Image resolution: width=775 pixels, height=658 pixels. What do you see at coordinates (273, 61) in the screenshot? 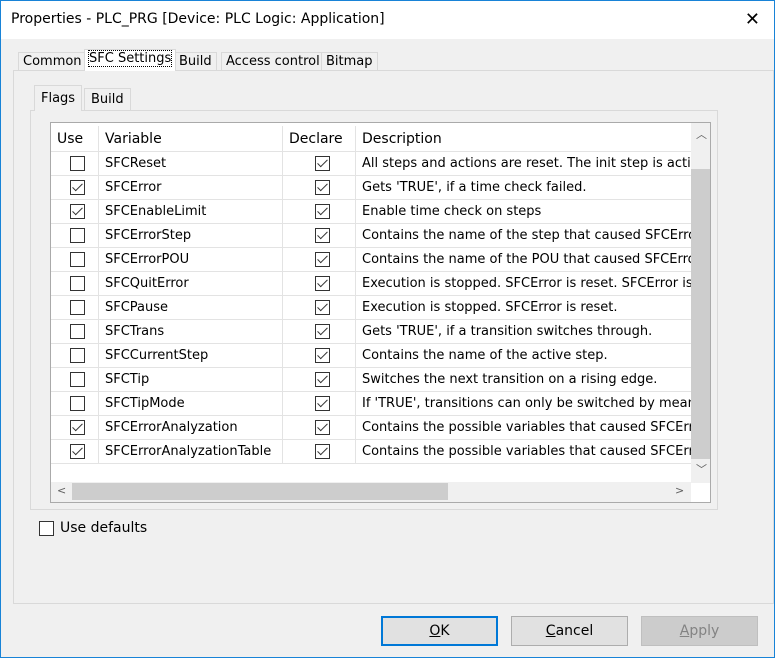
I see `tab-access-control: Access control` at bounding box center [273, 61].